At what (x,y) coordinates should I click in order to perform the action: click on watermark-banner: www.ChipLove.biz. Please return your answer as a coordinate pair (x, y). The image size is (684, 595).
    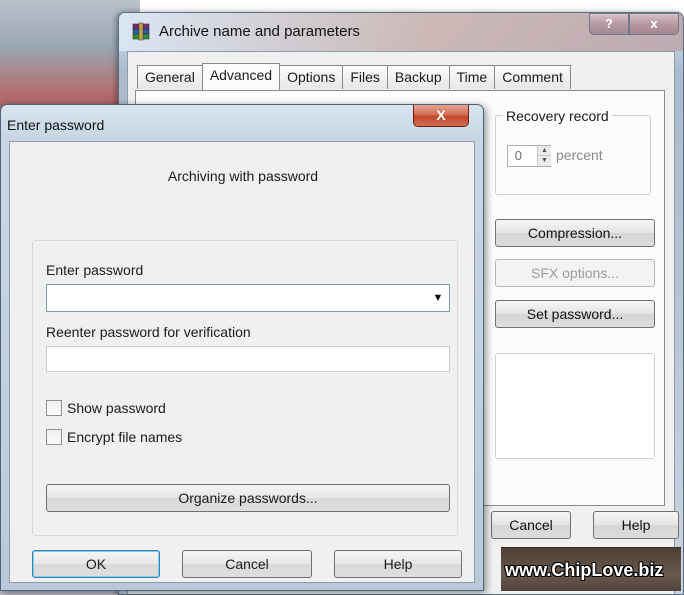
    Looking at the image, I should click on (591, 569).